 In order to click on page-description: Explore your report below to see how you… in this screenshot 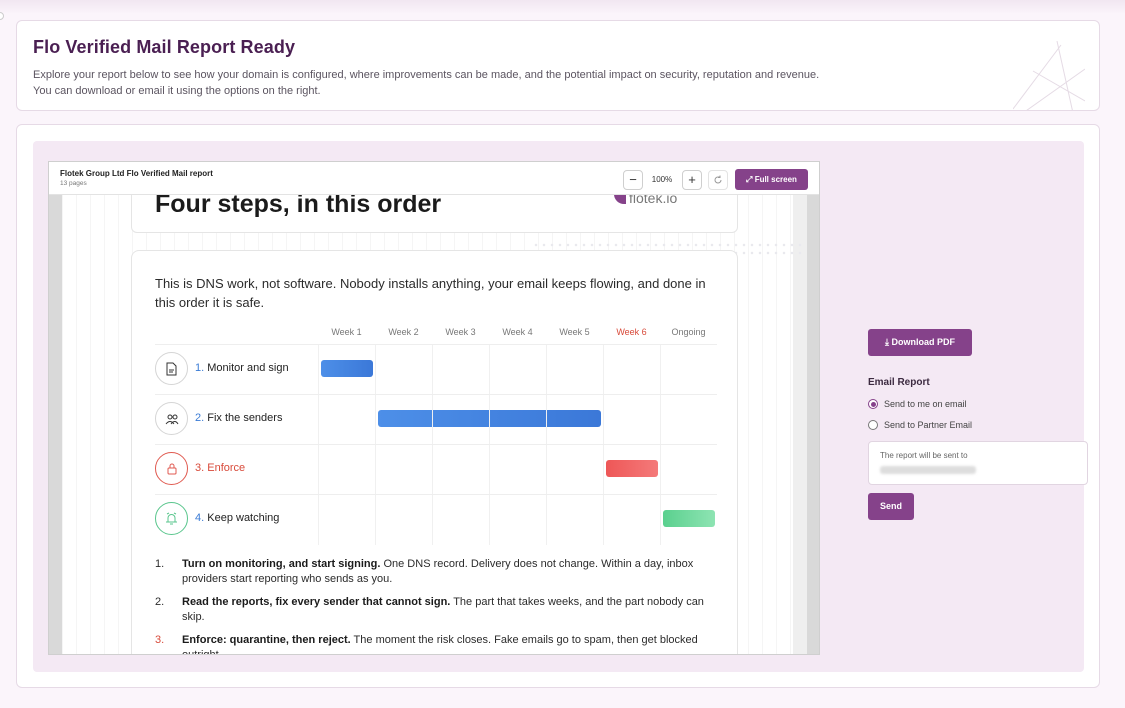, I will do `click(426, 83)`.